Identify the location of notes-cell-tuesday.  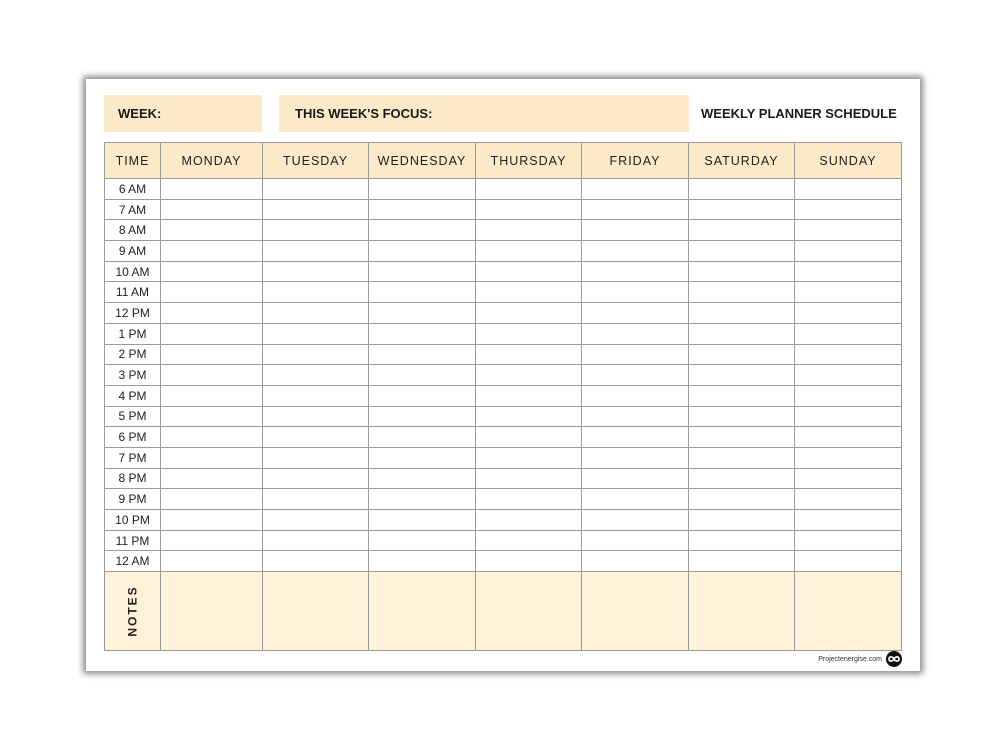
(315, 611).